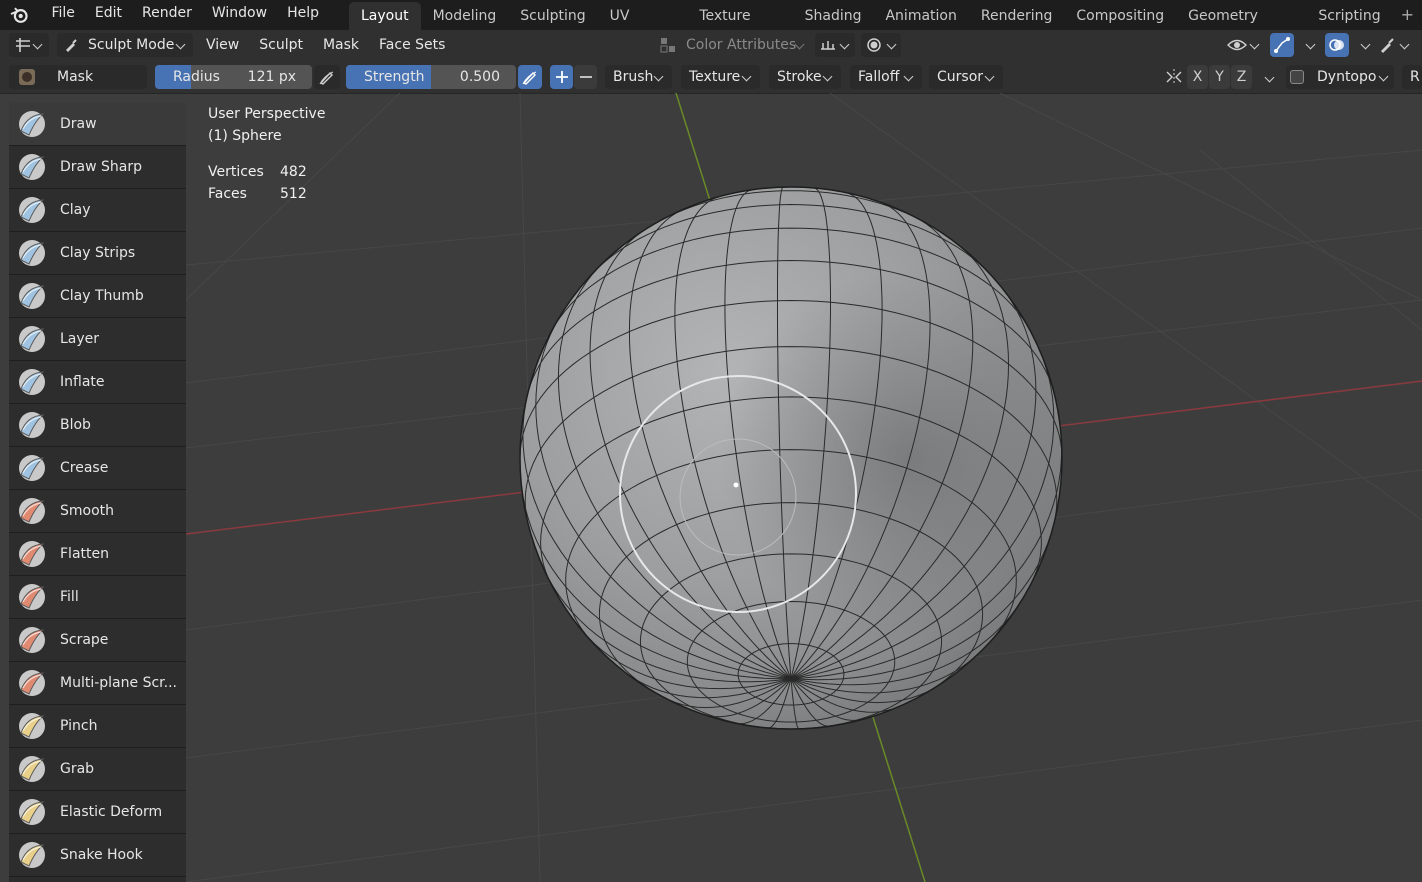  Describe the element at coordinates (293, 172) in the screenshot. I see `stat-value: 482` at that location.